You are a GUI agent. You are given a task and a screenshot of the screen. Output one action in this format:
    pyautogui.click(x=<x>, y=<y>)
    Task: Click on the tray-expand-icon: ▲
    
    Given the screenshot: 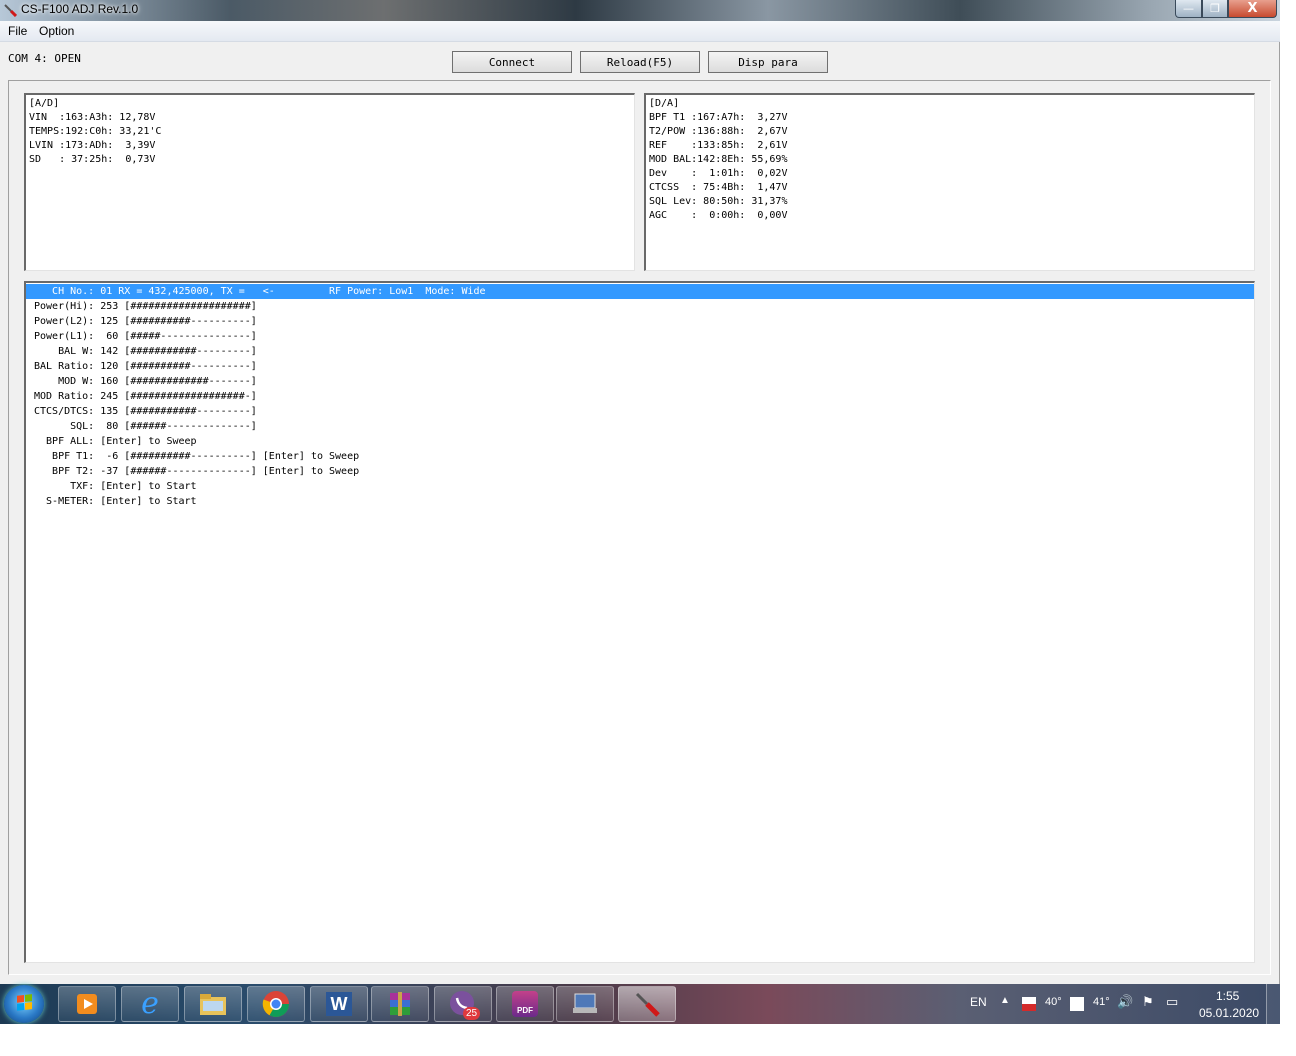 What is the action you would take?
    pyautogui.click(x=1005, y=1000)
    